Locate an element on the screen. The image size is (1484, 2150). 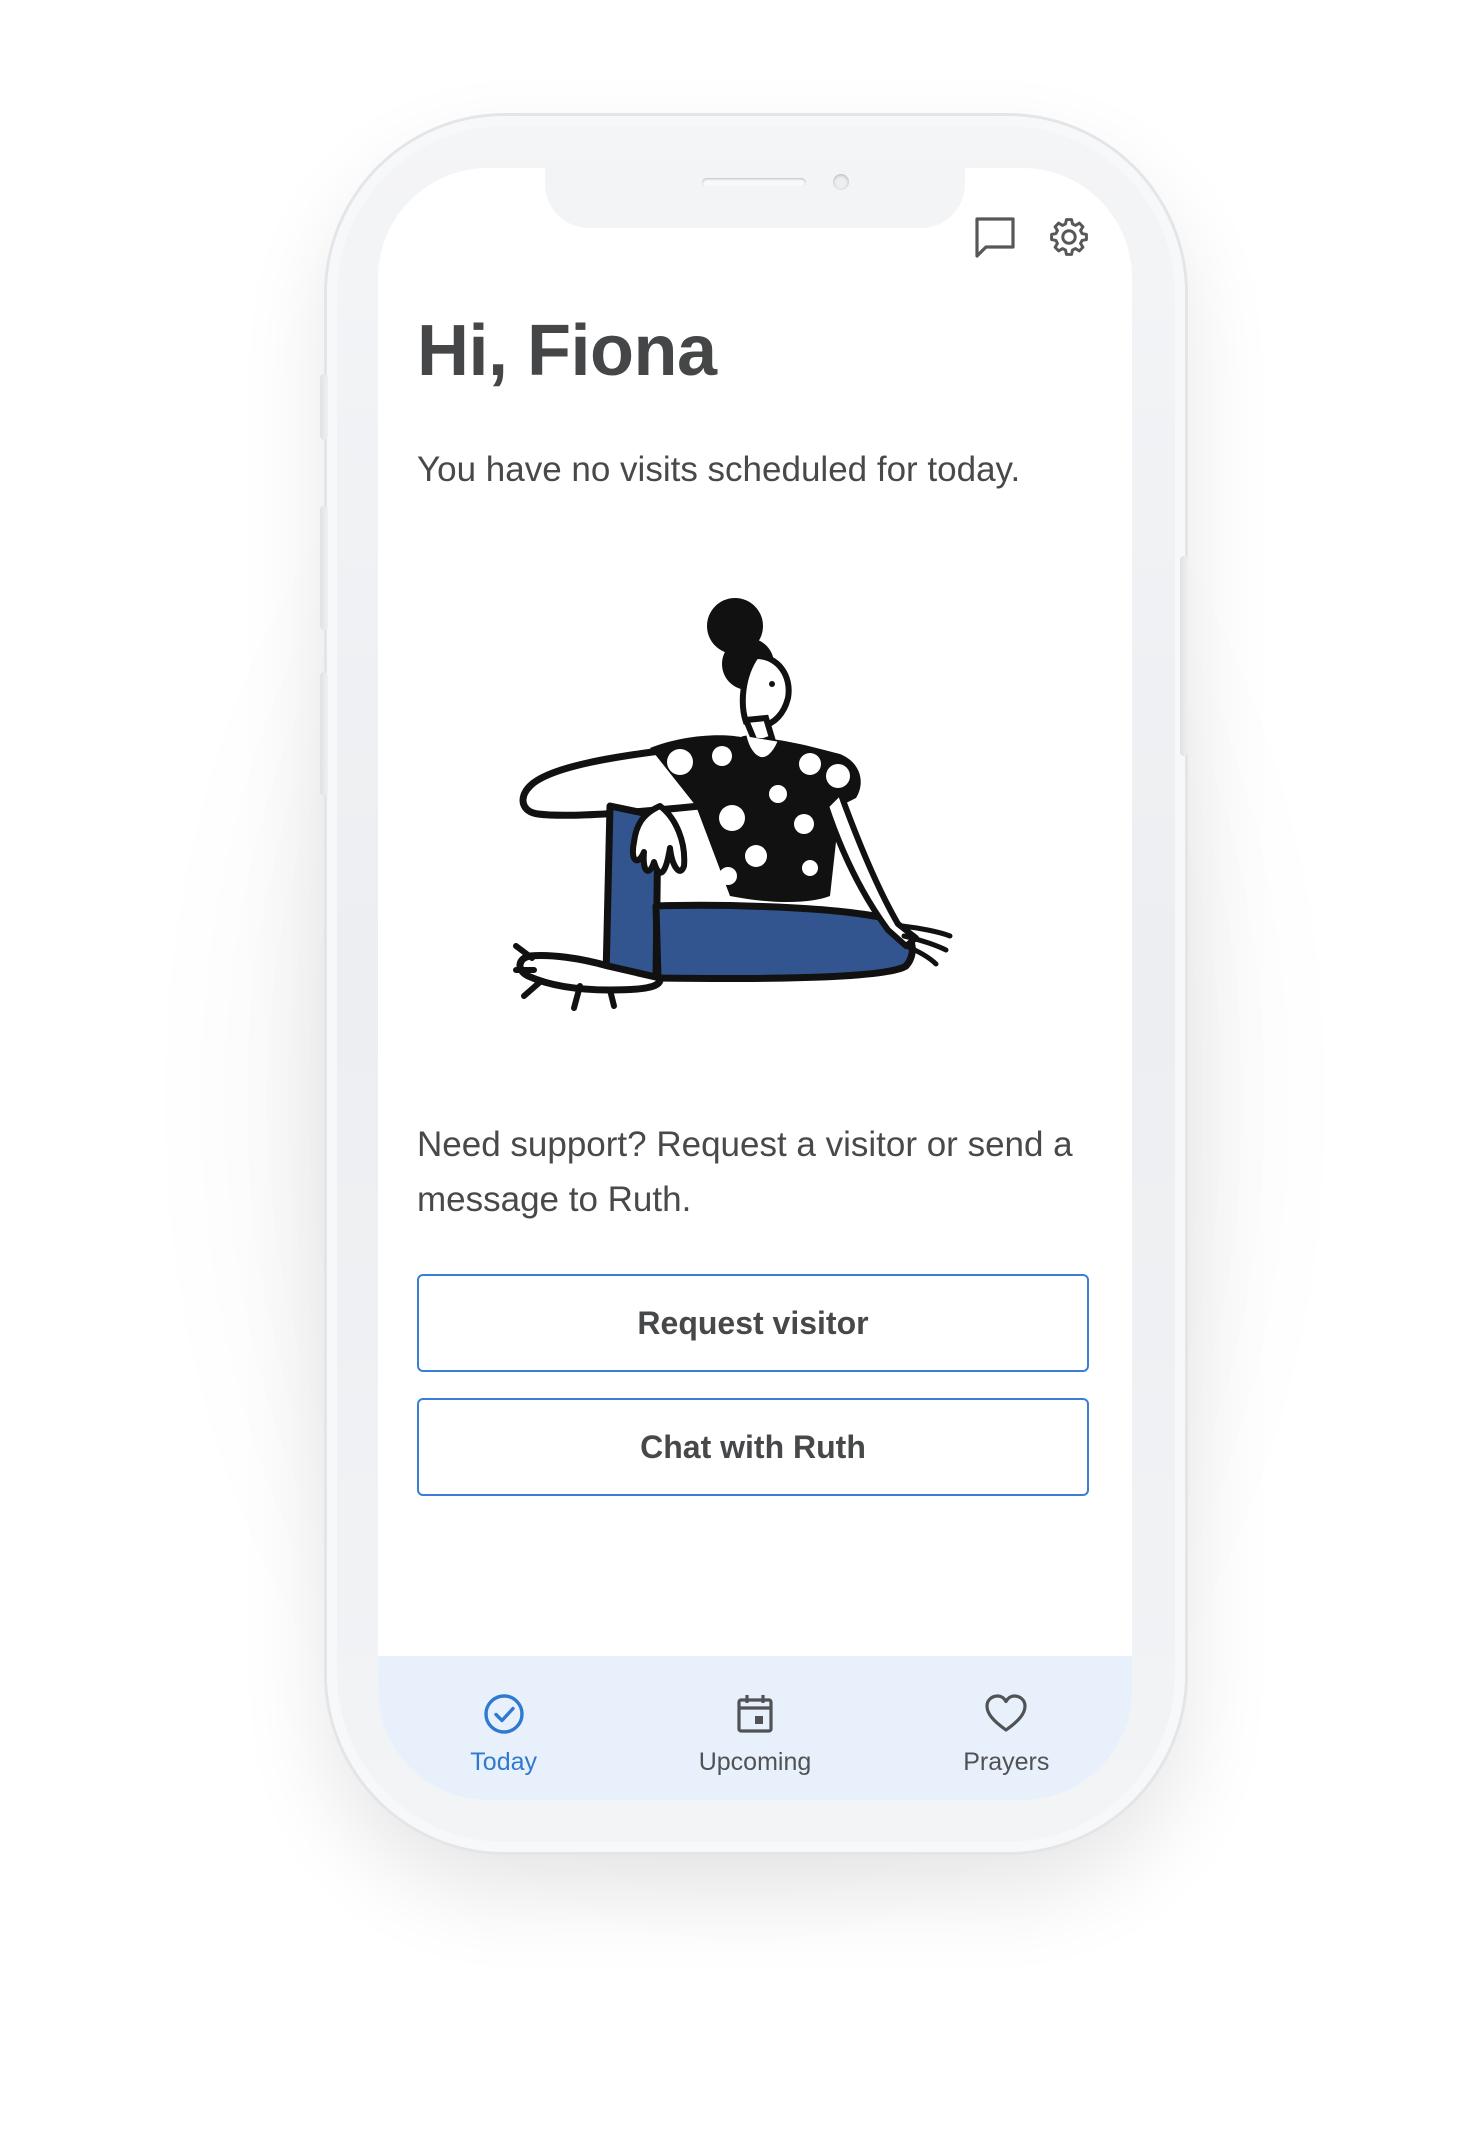
volume-up-button is located at coordinates (324, 568).